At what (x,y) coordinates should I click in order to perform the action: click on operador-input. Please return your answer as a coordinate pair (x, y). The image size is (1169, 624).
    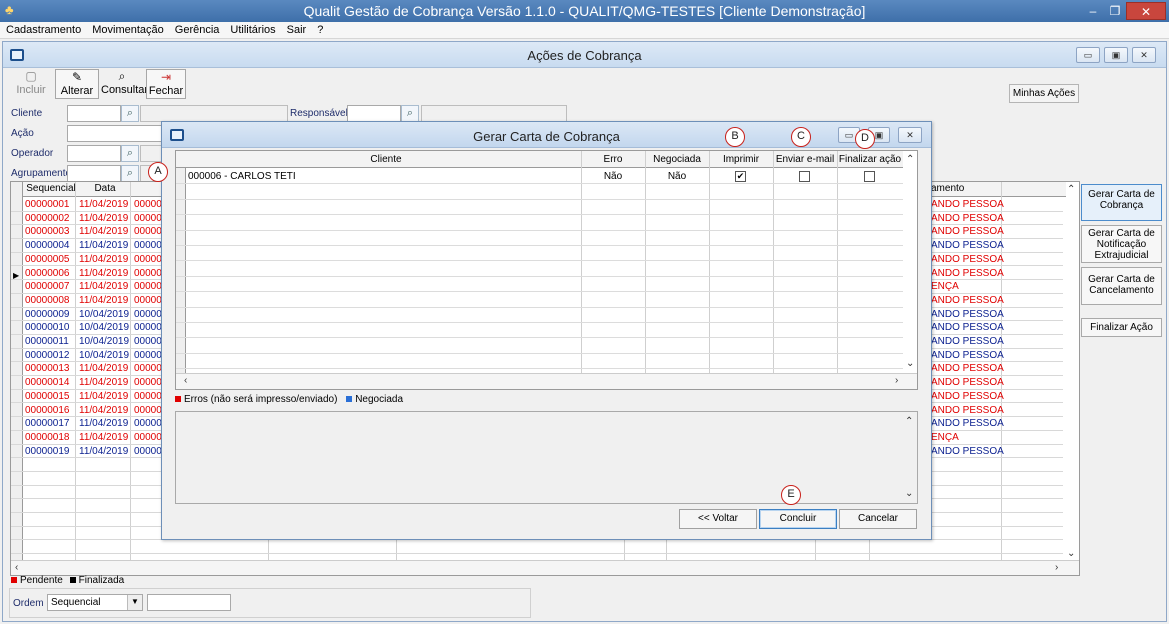
    Looking at the image, I should click on (94, 153).